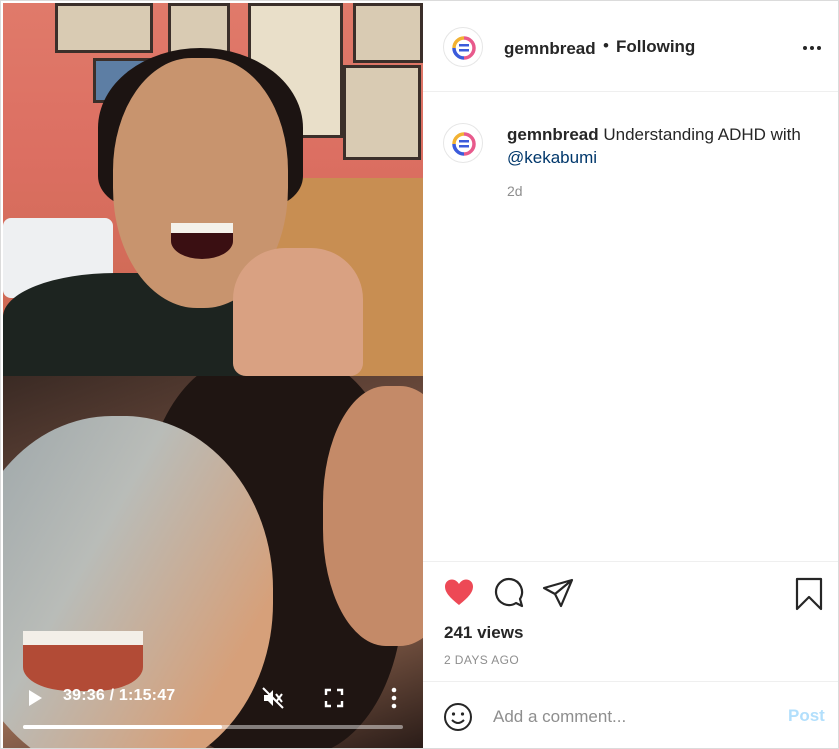  Describe the element at coordinates (394, 698) in the screenshot. I see `more-vertical-icon` at that location.